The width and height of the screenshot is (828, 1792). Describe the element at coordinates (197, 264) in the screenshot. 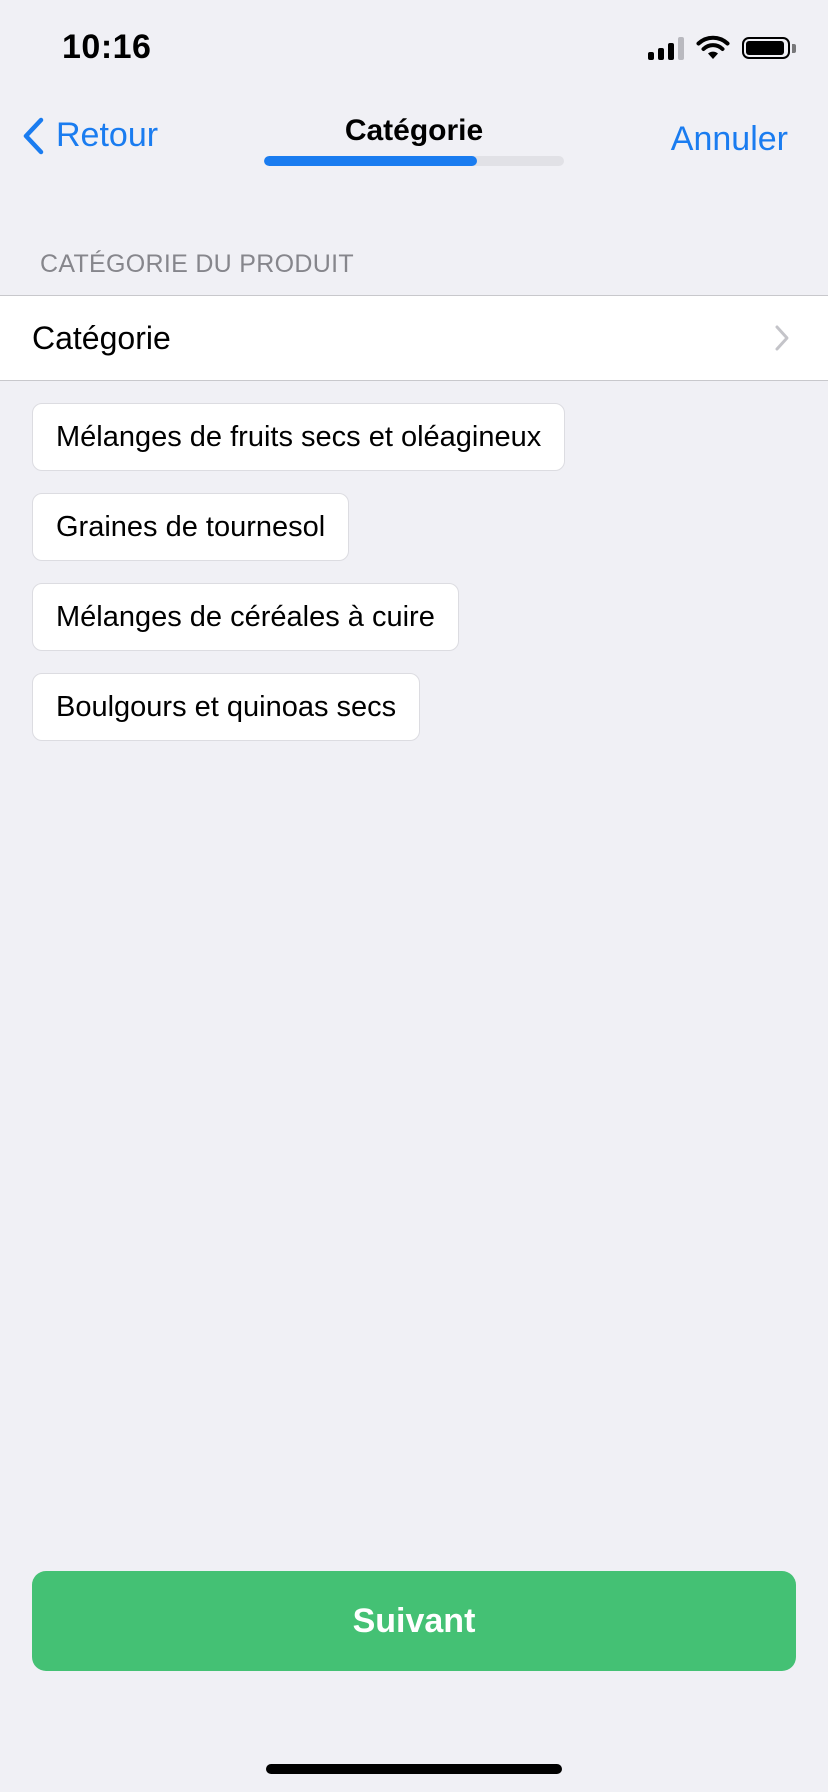

I see `section-header: CATÉGORIE DU PRODUIT` at that location.